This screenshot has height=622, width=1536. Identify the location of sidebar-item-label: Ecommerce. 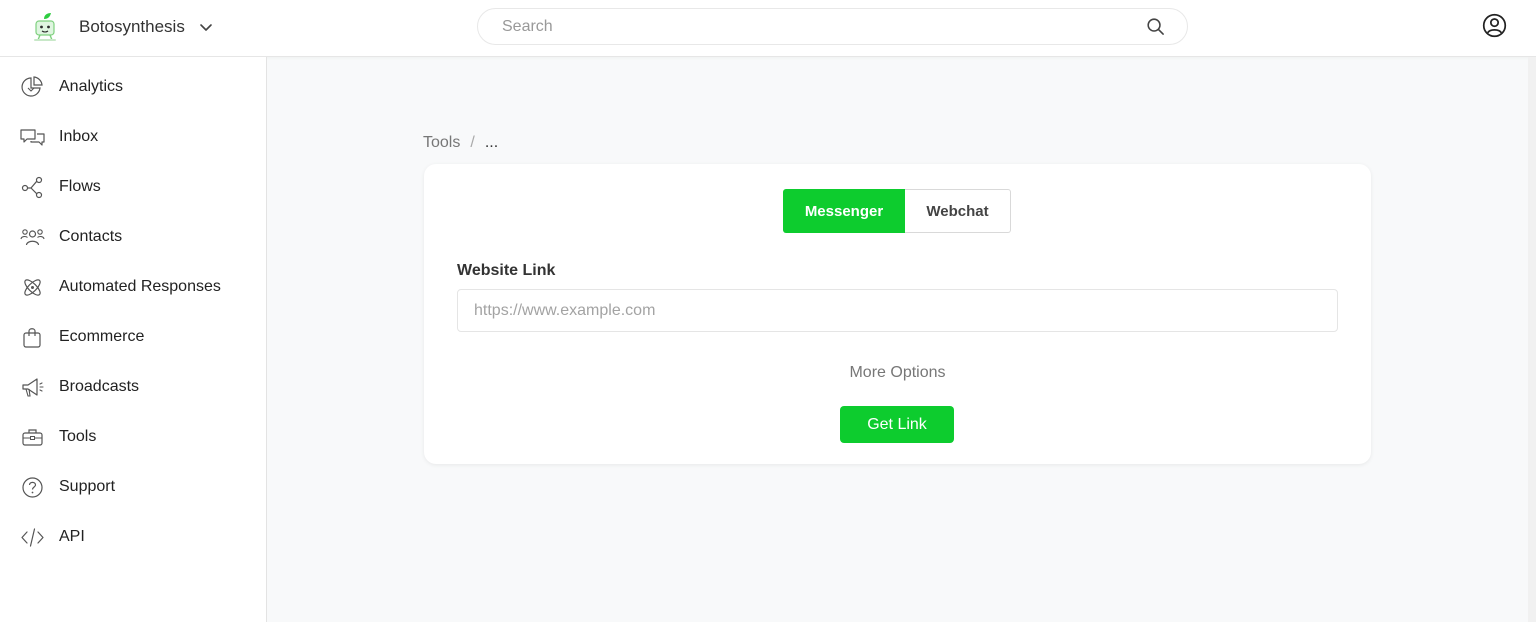
(102, 336).